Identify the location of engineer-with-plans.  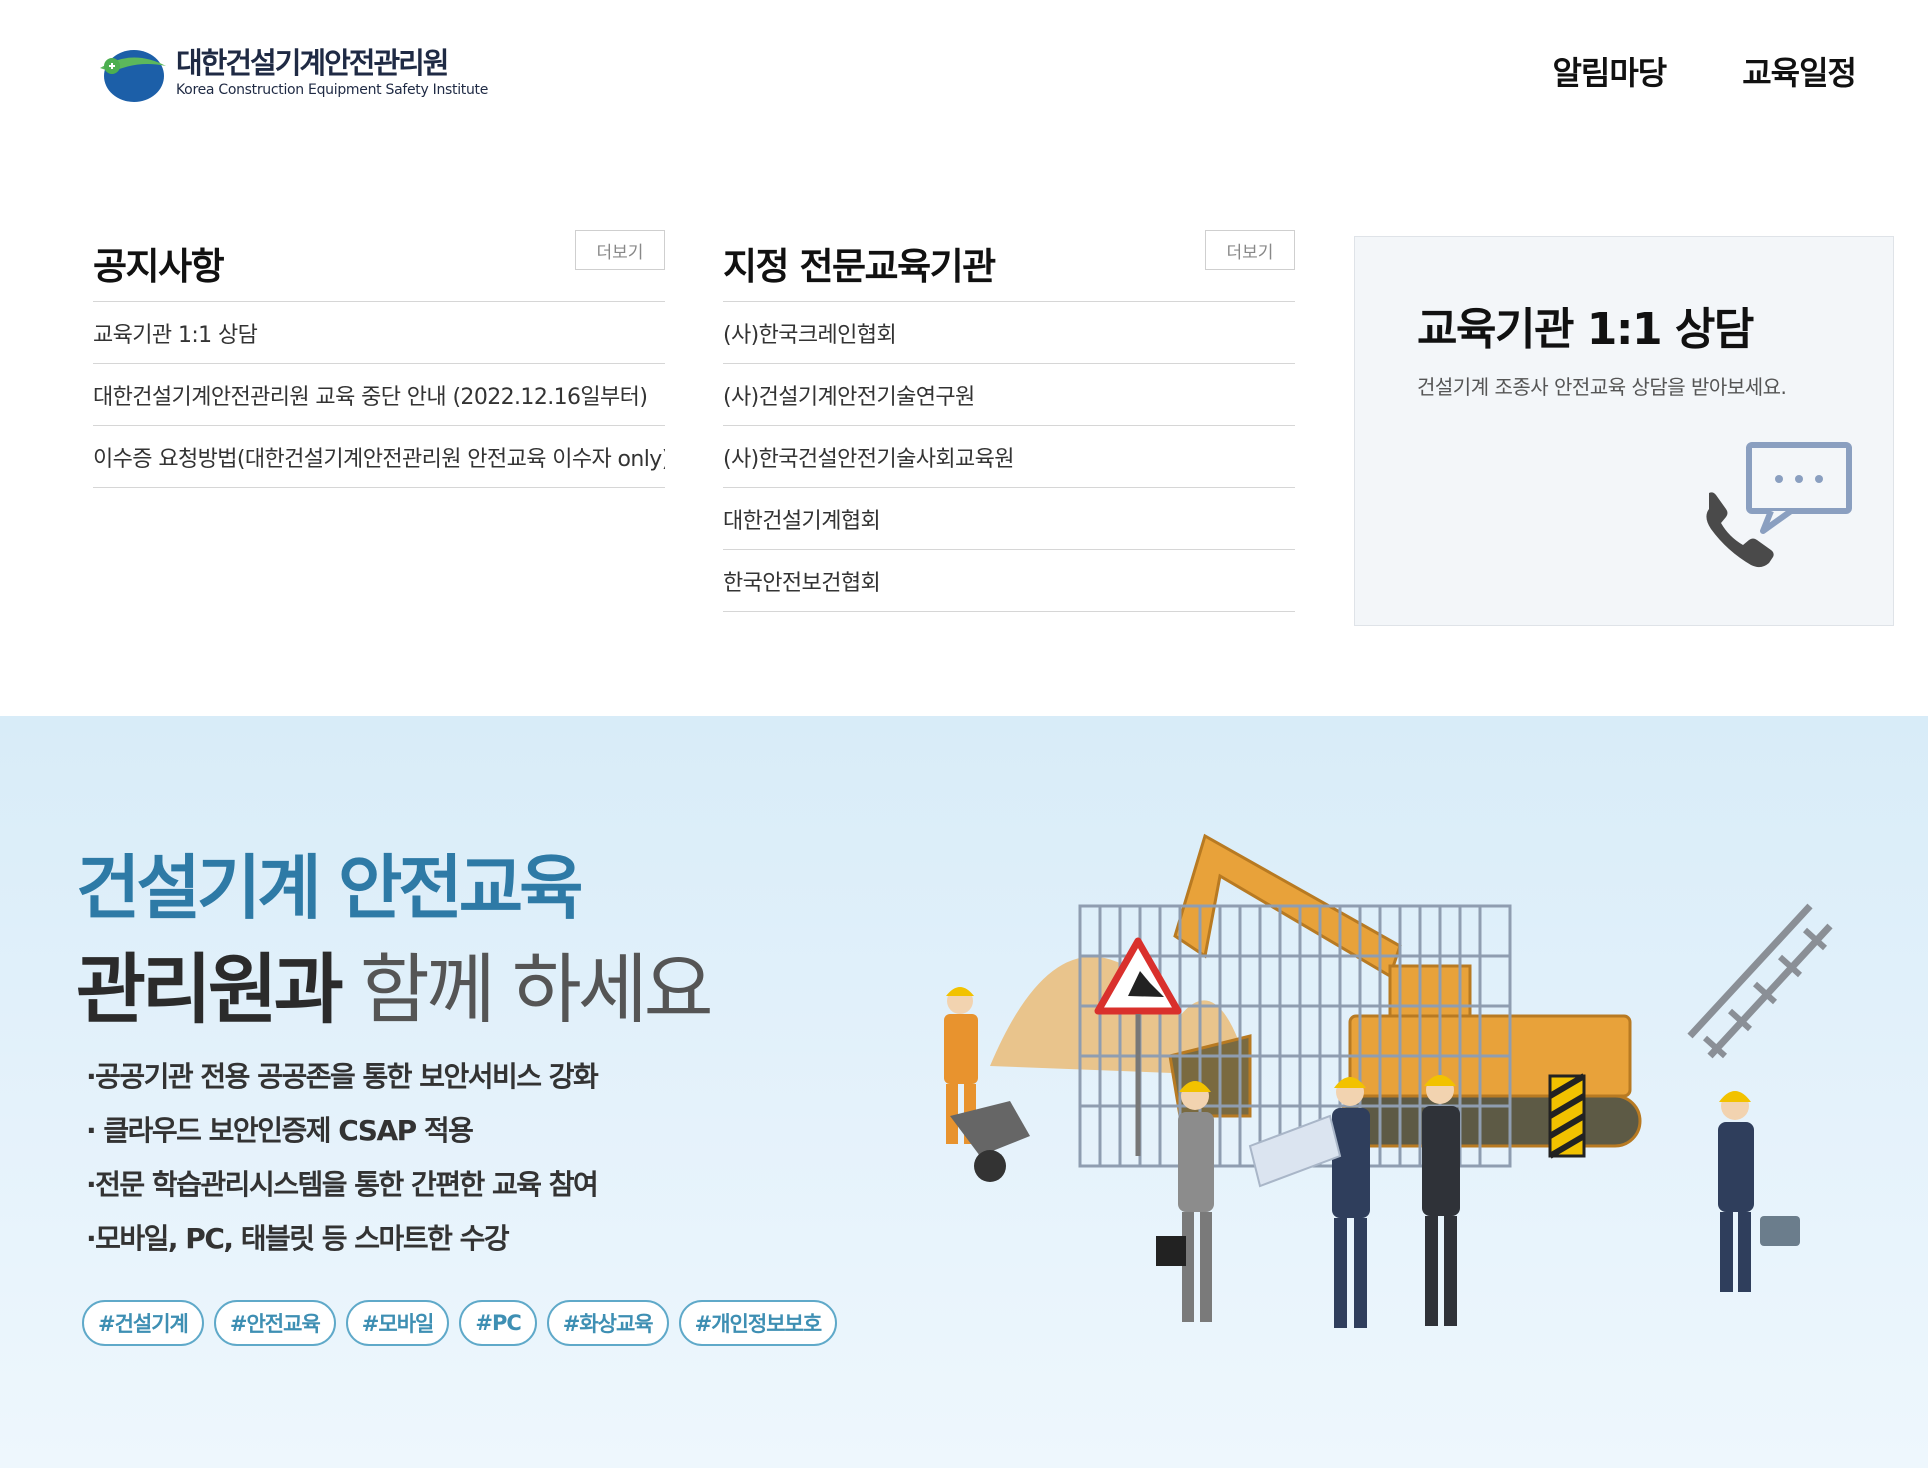
(1309, 1202).